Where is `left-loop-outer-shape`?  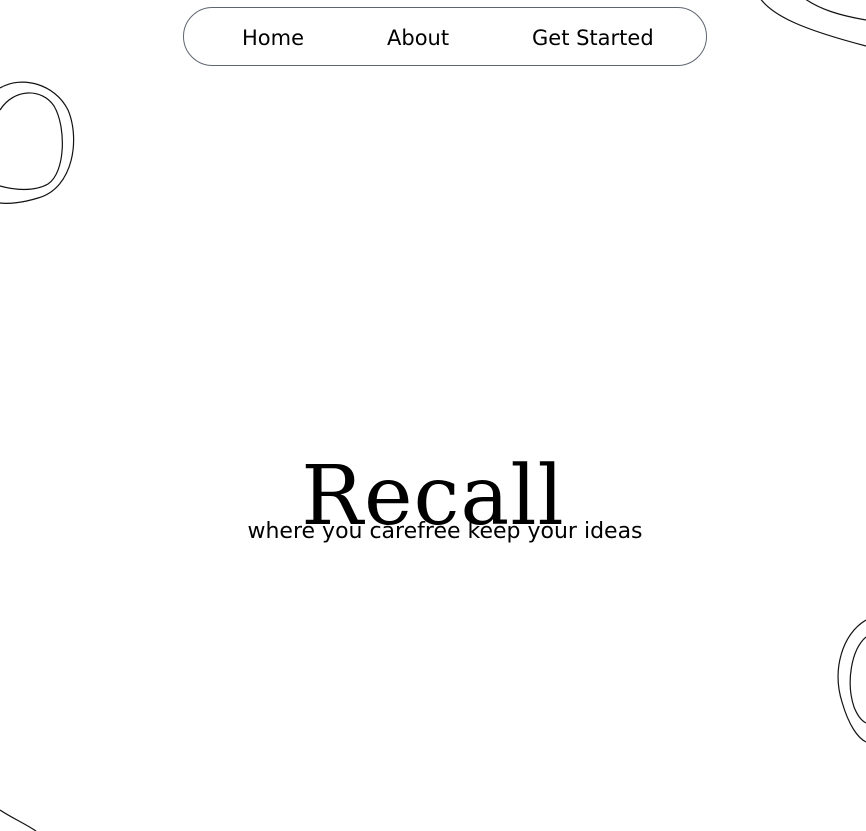
left-loop-outer-shape is located at coordinates (37, 142).